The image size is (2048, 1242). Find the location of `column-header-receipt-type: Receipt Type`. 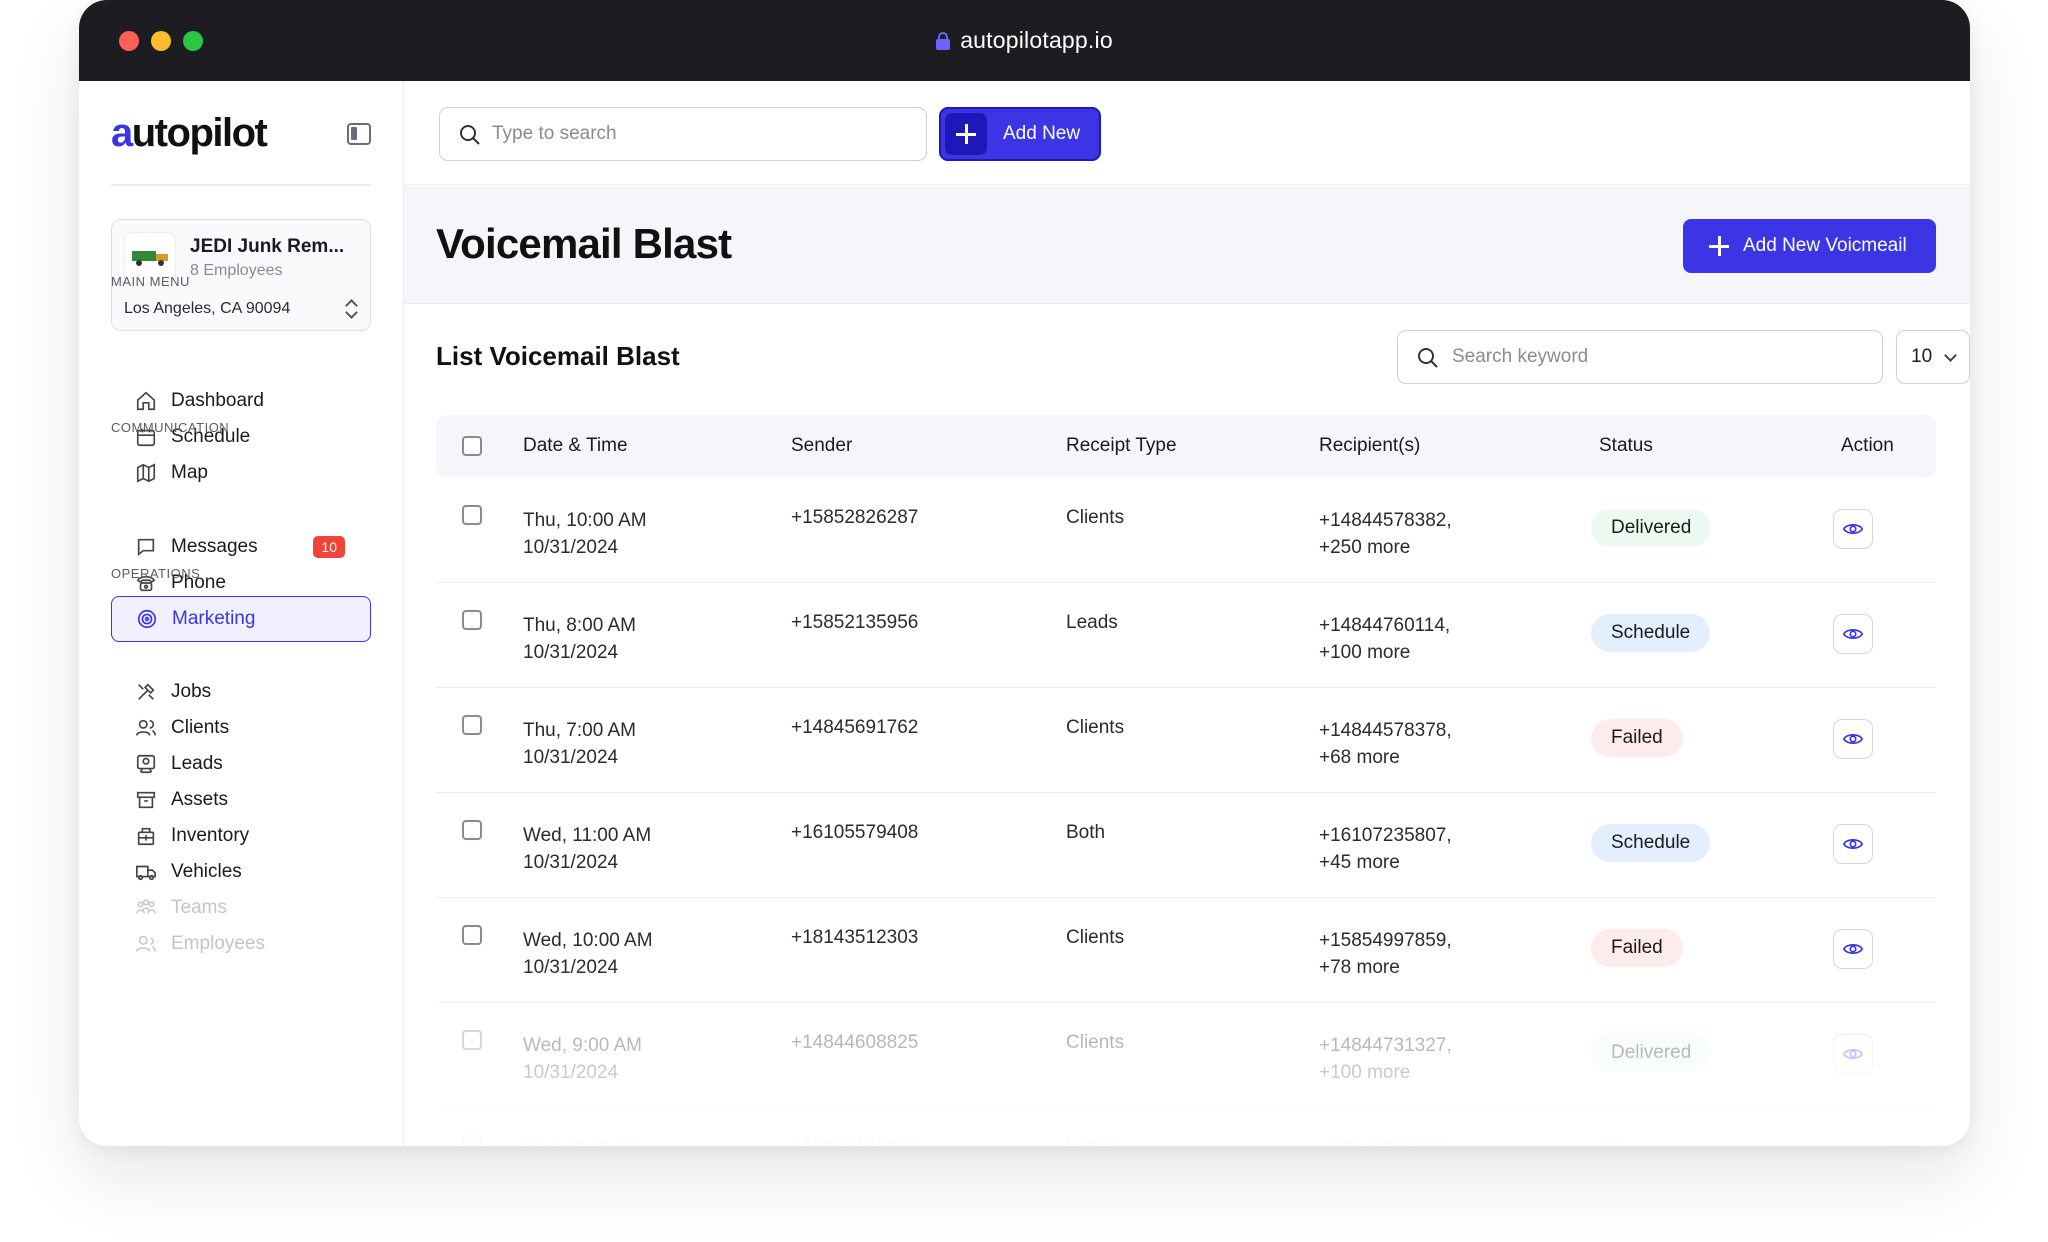

column-header-receipt-type: Receipt Type is located at coordinates (1121, 446).